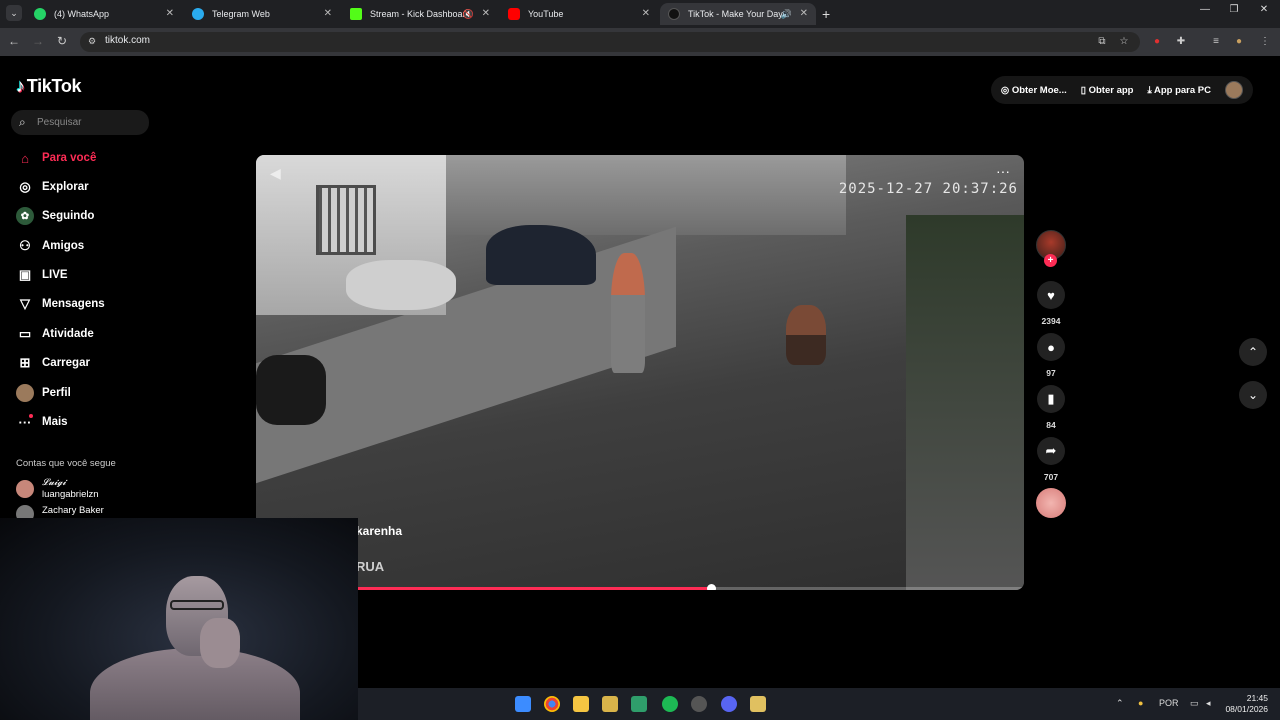  I want to click on tab-search-icon: ⌄, so click(14, 13).